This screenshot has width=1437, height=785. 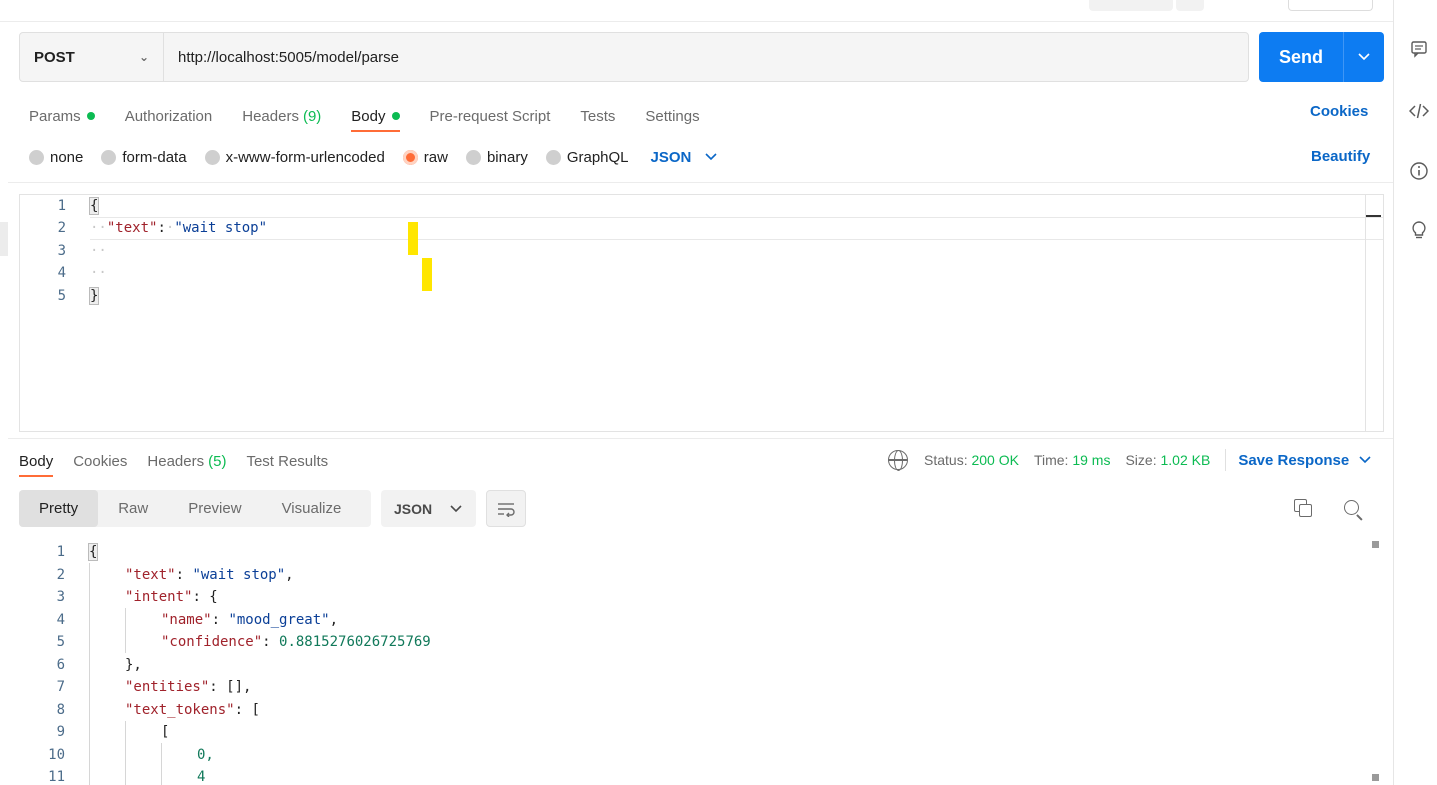 What do you see at coordinates (1167, 460) in the screenshot?
I see `size-info: Size: 1.02 KB` at bounding box center [1167, 460].